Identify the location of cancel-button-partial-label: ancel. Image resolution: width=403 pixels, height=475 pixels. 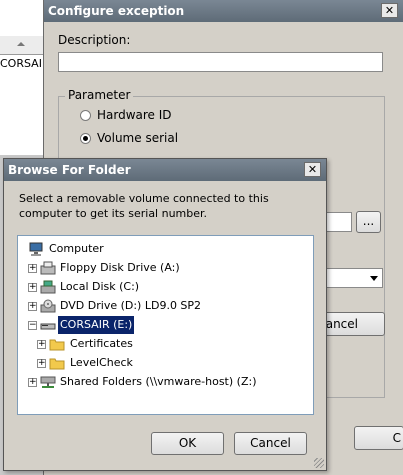
(341, 324).